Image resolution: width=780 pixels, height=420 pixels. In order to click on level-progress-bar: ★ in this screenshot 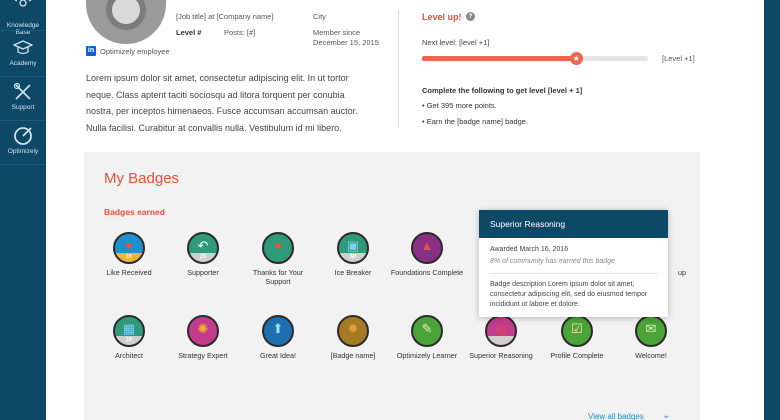, I will do `click(535, 58)`.